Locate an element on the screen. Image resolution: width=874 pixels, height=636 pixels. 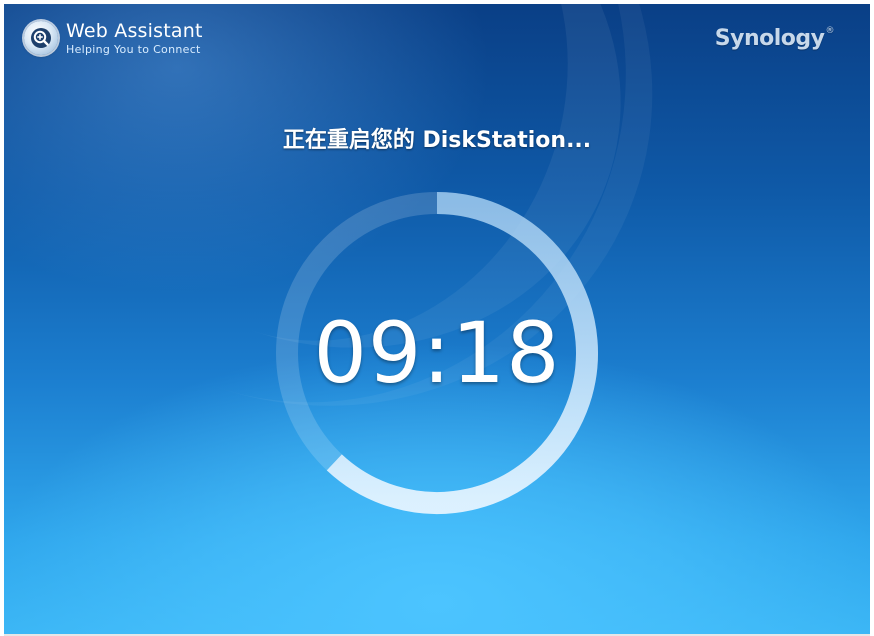
app-title: Web Assistant is located at coordinates (134, 30).